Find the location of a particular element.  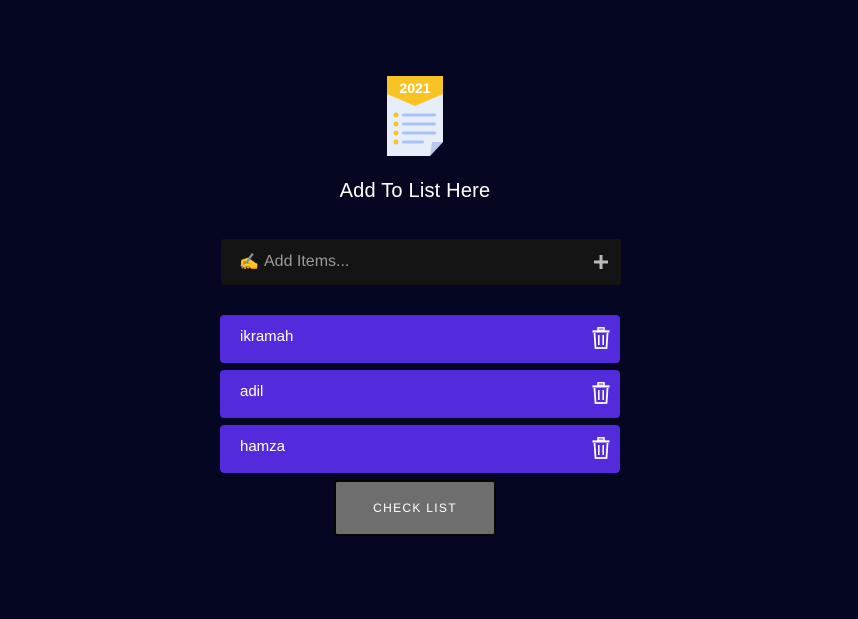

list-item-label: adil is located at coordinates (252, 391).